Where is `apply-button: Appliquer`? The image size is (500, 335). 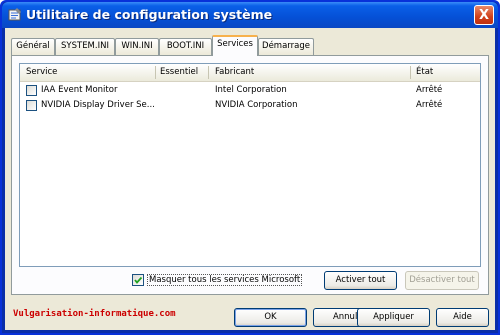 apply-button: Appliquer is located at coordinates (393, 317).